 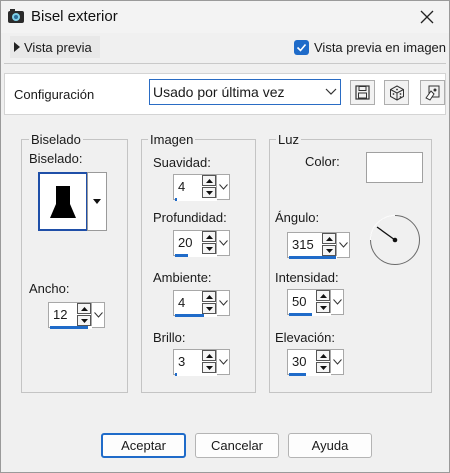 What do you see at coordinates (299, 301) in the screenshot?
I see `intensity-value: 50` at bounding box center [299, 301].